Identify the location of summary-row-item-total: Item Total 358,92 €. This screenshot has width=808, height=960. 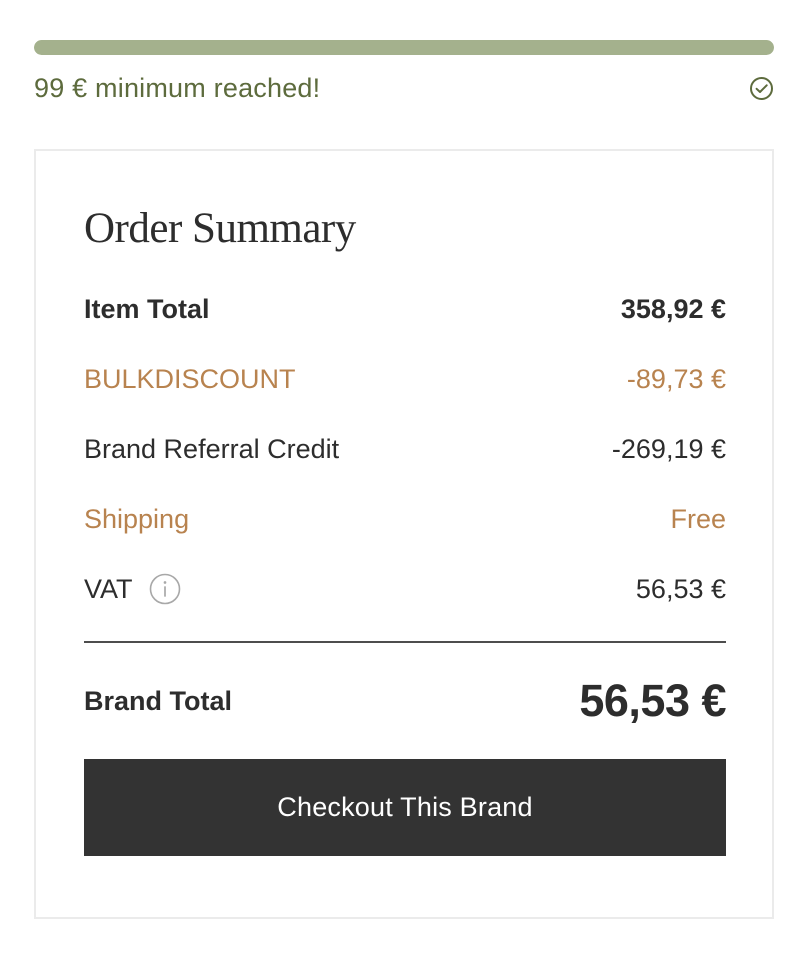
(405, 309).